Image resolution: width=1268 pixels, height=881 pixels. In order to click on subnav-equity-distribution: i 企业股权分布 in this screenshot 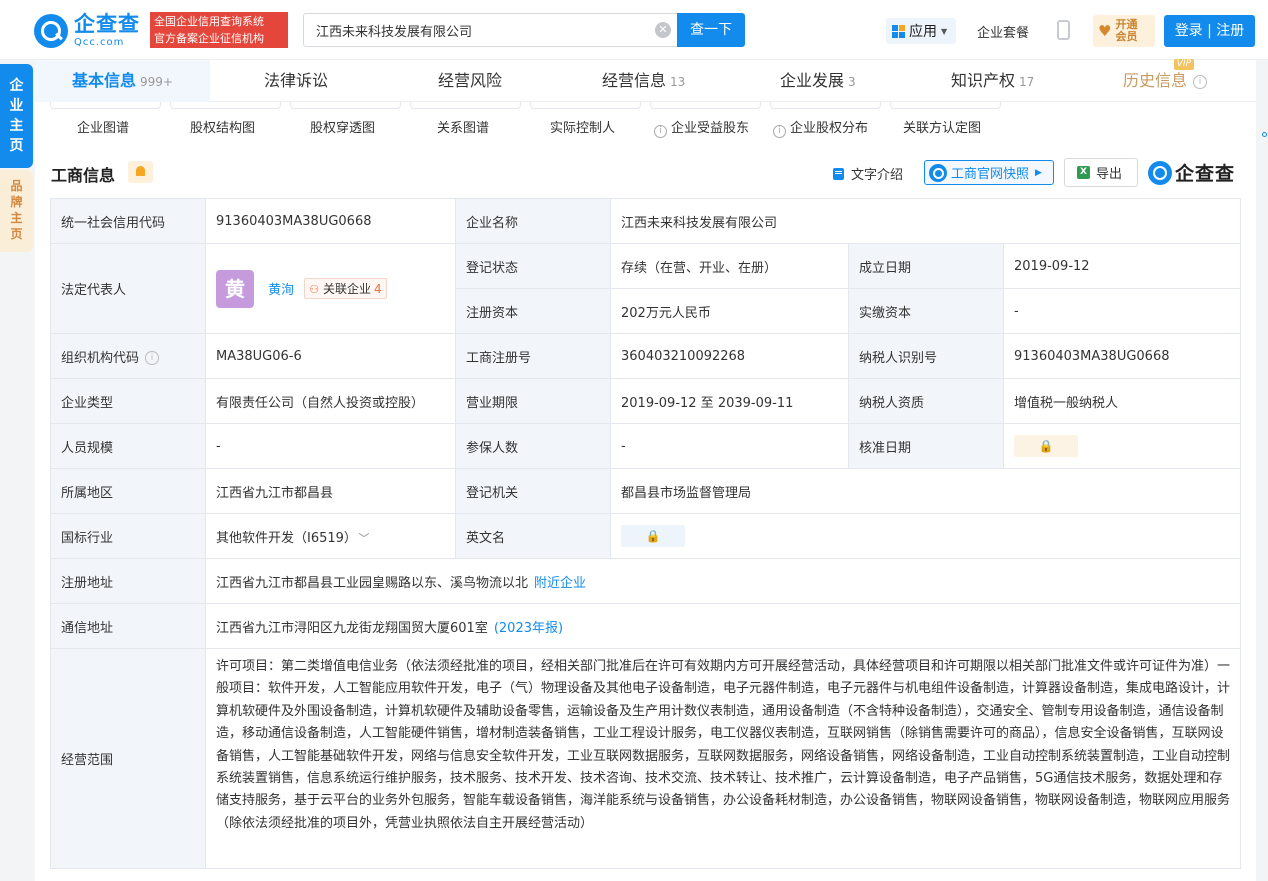, I will do `click(820, 127)`.